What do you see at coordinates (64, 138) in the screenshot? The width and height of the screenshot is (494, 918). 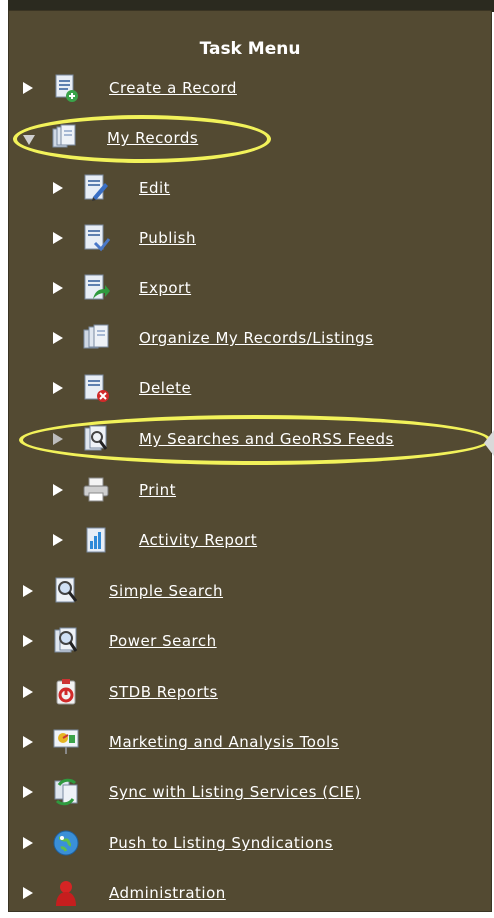 I see `records-stack-icon` at bounding box center [64, 138].